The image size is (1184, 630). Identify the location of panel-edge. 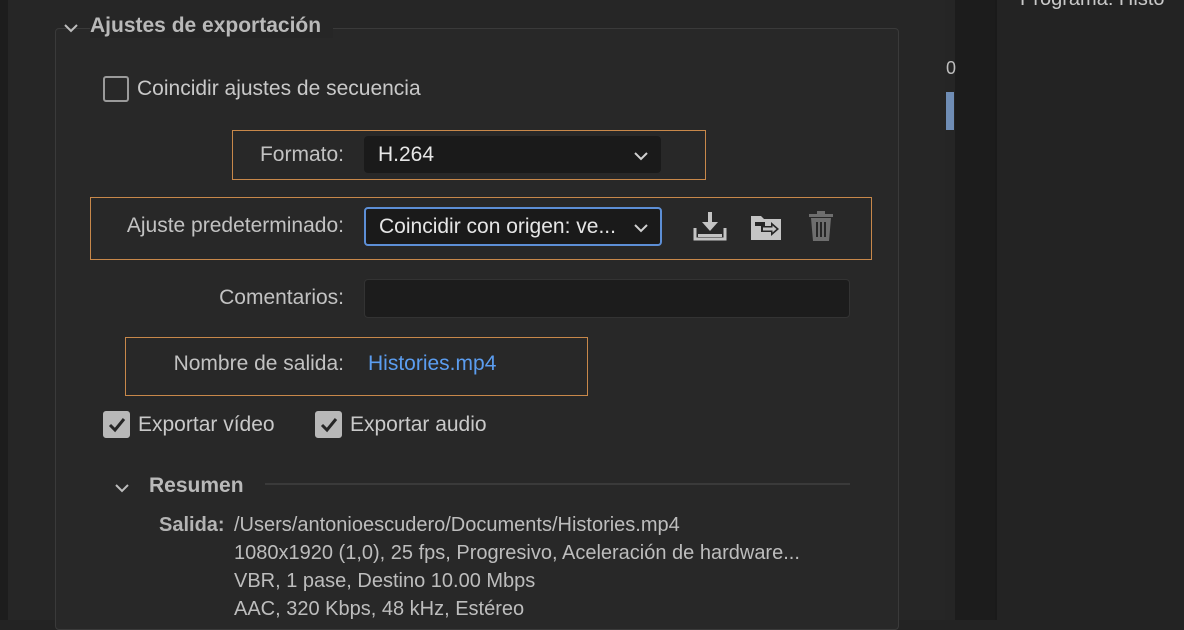
(4, 310).